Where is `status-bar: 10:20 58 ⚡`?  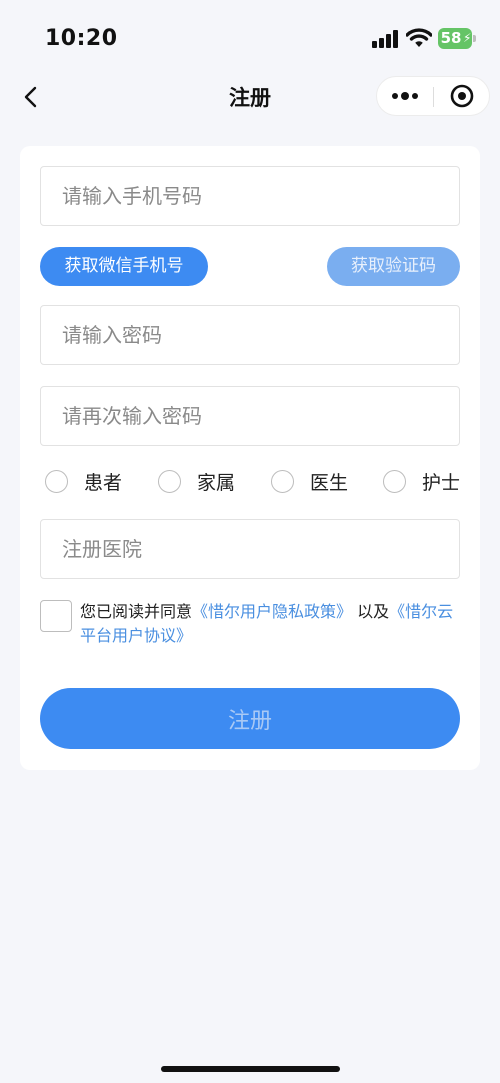 status-bar: 10:20 58 ⚡ is located at coordinates (250, 37).